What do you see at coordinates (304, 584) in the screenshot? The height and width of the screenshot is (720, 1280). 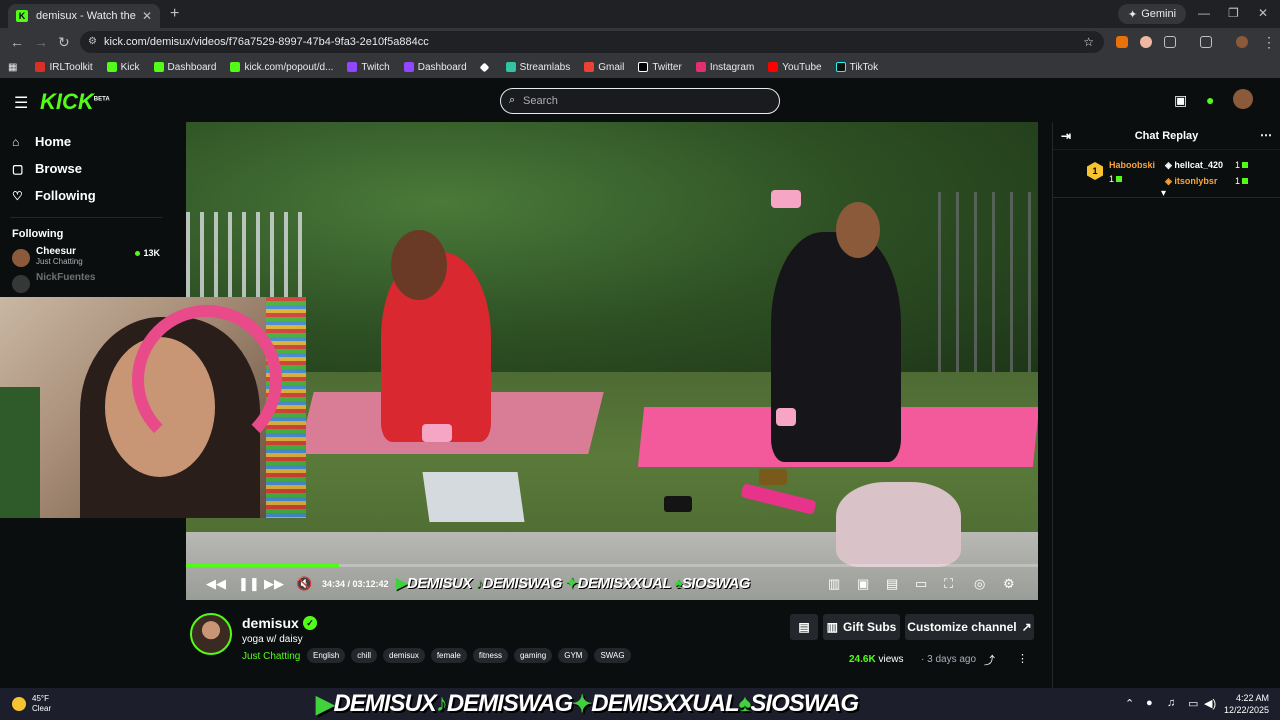 I see `mute-icon: 🔇` at bounding box center [304, 584].